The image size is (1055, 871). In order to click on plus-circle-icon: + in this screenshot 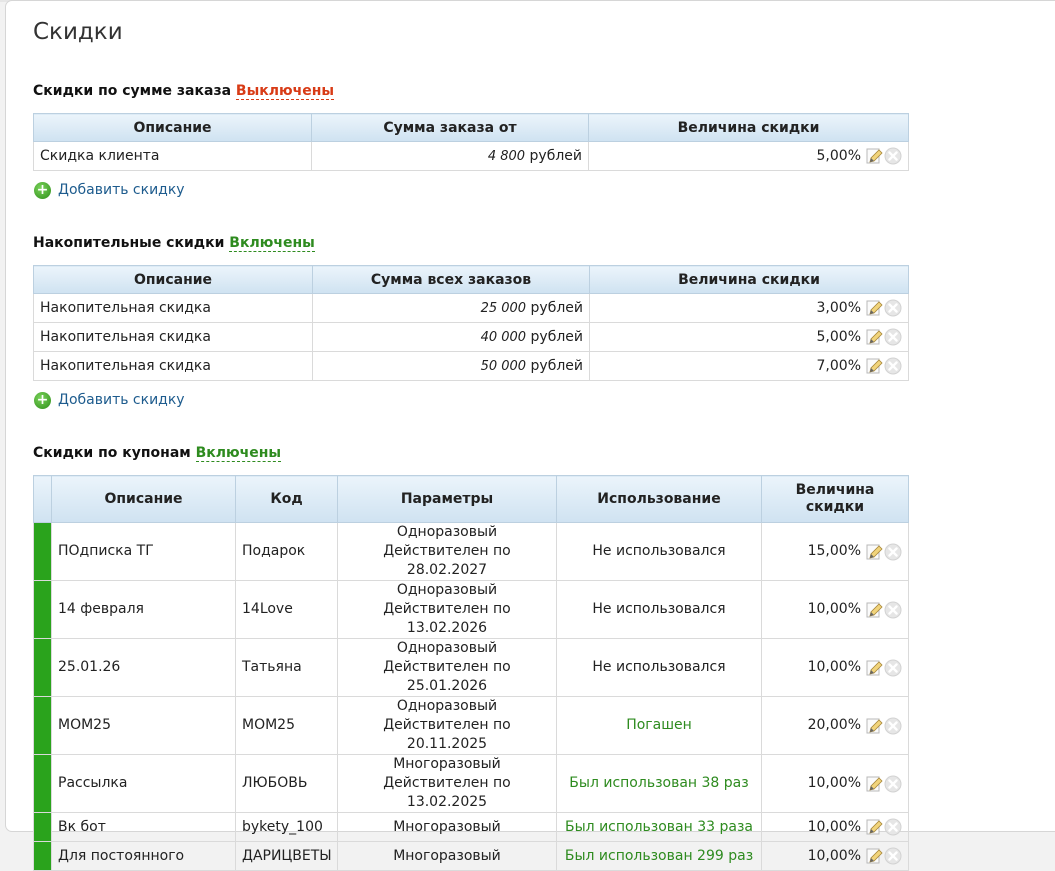, I will do `click(42, 190)`.